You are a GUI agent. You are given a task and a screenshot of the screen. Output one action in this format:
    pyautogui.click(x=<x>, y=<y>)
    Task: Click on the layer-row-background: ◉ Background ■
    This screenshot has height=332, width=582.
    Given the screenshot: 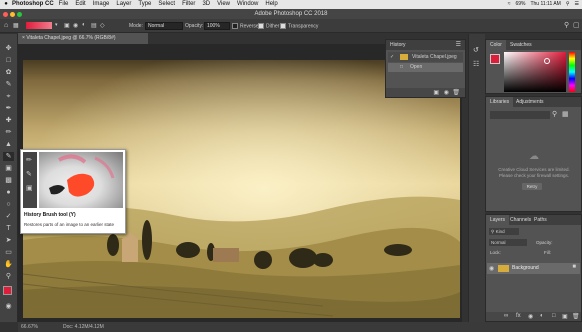 What is the action you would take?
    pyautogui.click(x=533, y=268)
    